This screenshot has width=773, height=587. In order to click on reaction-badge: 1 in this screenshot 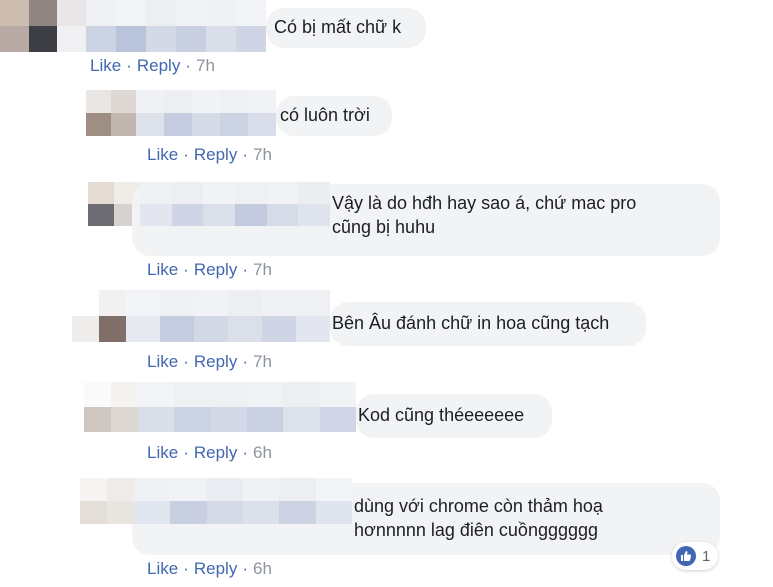, I will do `click(695, 556)`.